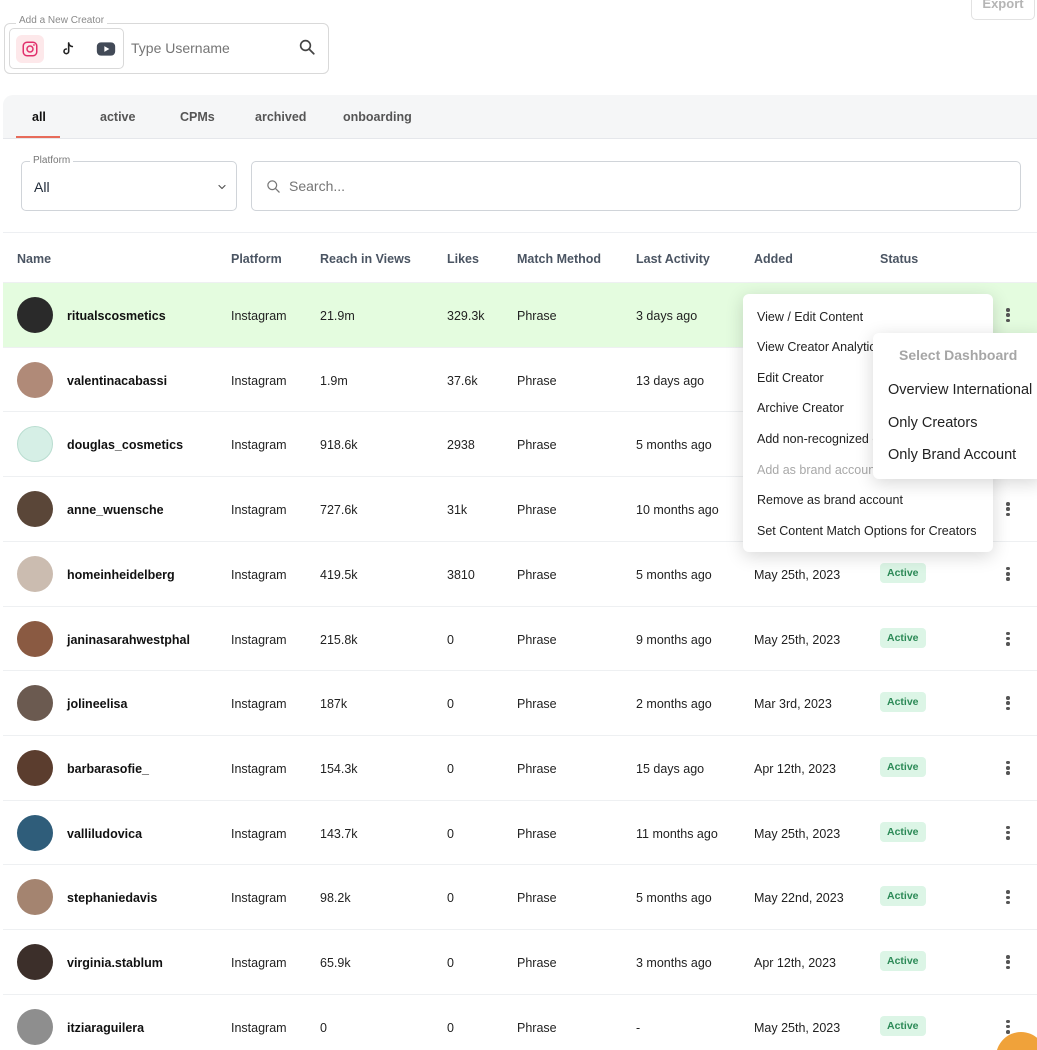  Describe the element at coordinates (334, 380) in the screenshot. I see `cell-reach: 1.9m` at that location.